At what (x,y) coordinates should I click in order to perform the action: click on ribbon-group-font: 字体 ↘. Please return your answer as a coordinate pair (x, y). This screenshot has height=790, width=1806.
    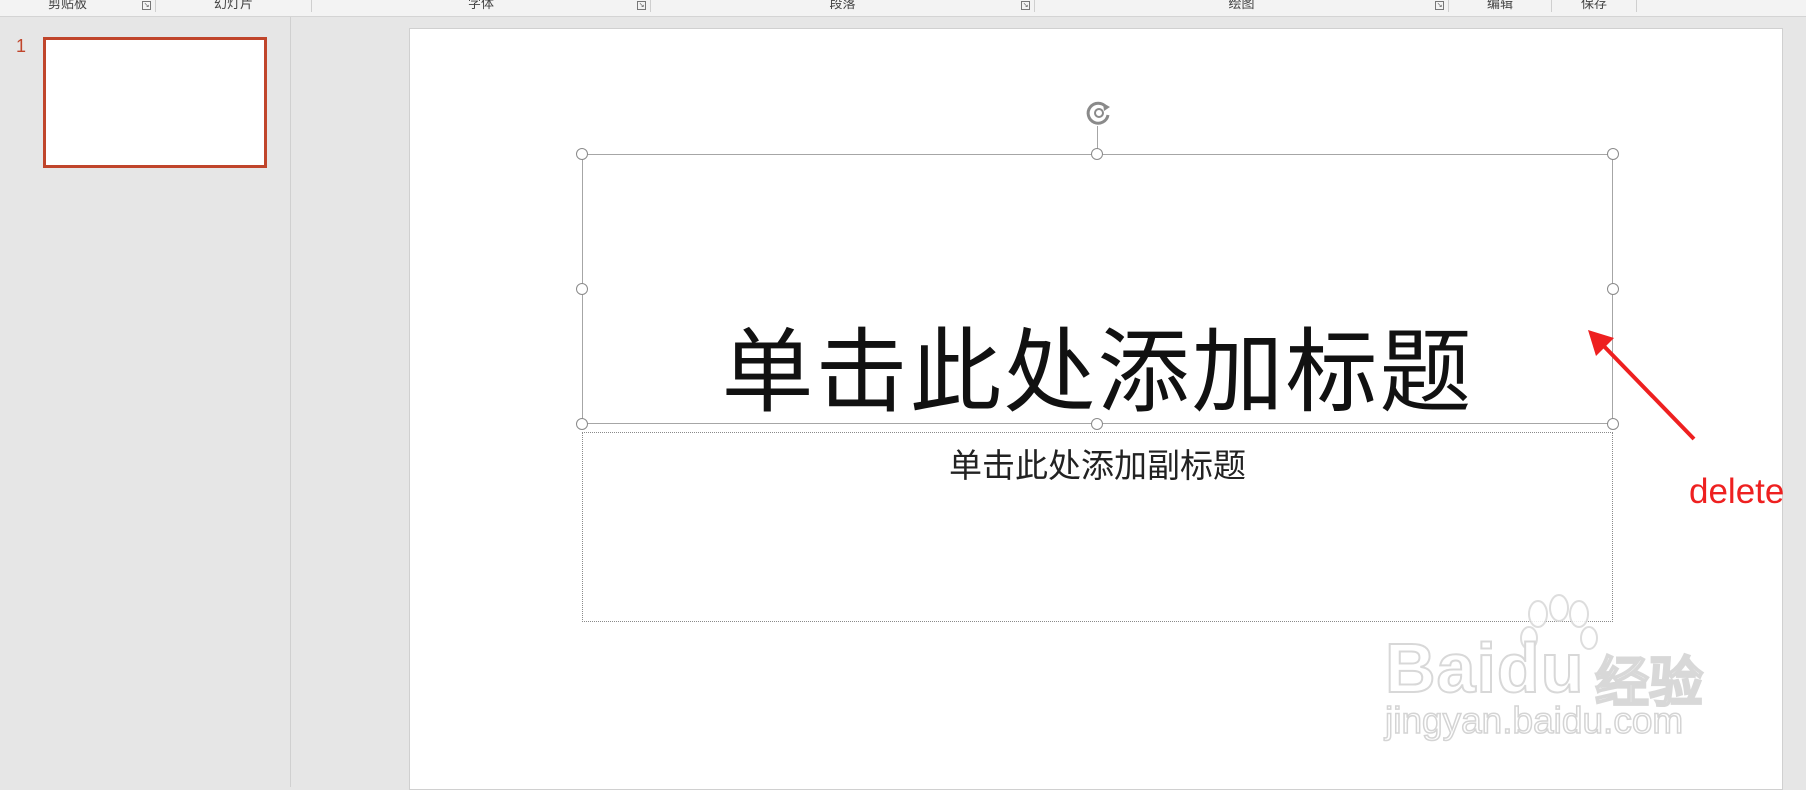
    Looking at the image, I should click on (481, 8).